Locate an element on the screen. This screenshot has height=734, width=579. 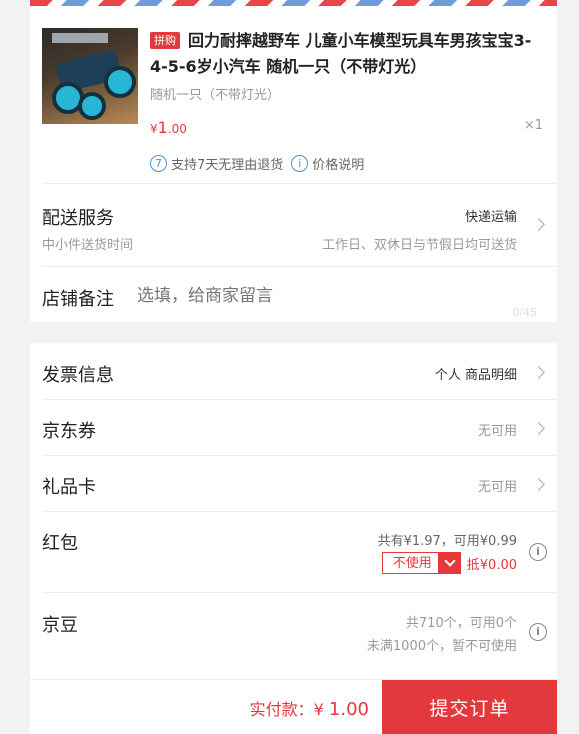
giftcard-label: 礼品卡 is located at coordinates (69, 487).